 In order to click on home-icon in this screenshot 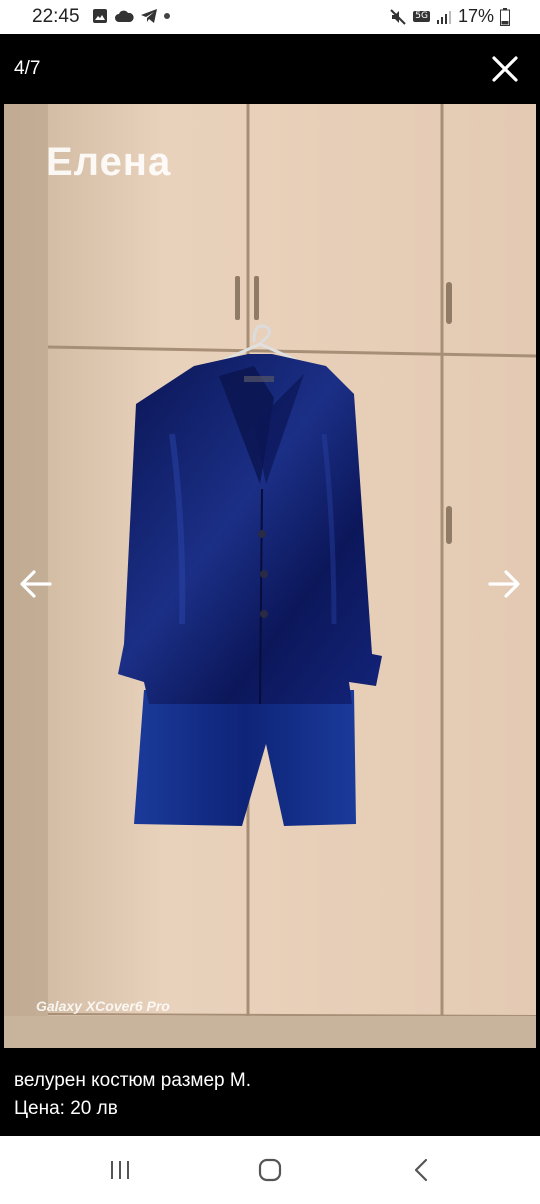, I will do `click(270, 1170)`.